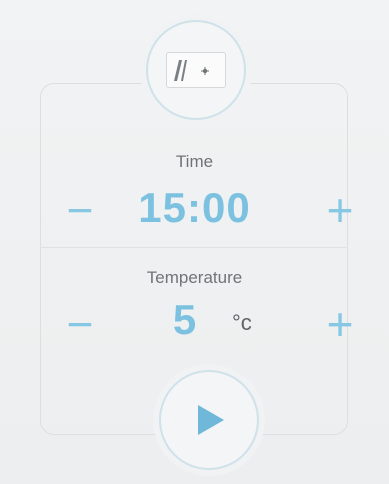 The height and width of the screenshot is (484, 389). Describe the element at coordinates (80, 324) in the screenshot. I see `temperature-decrease-button: −` at that location.